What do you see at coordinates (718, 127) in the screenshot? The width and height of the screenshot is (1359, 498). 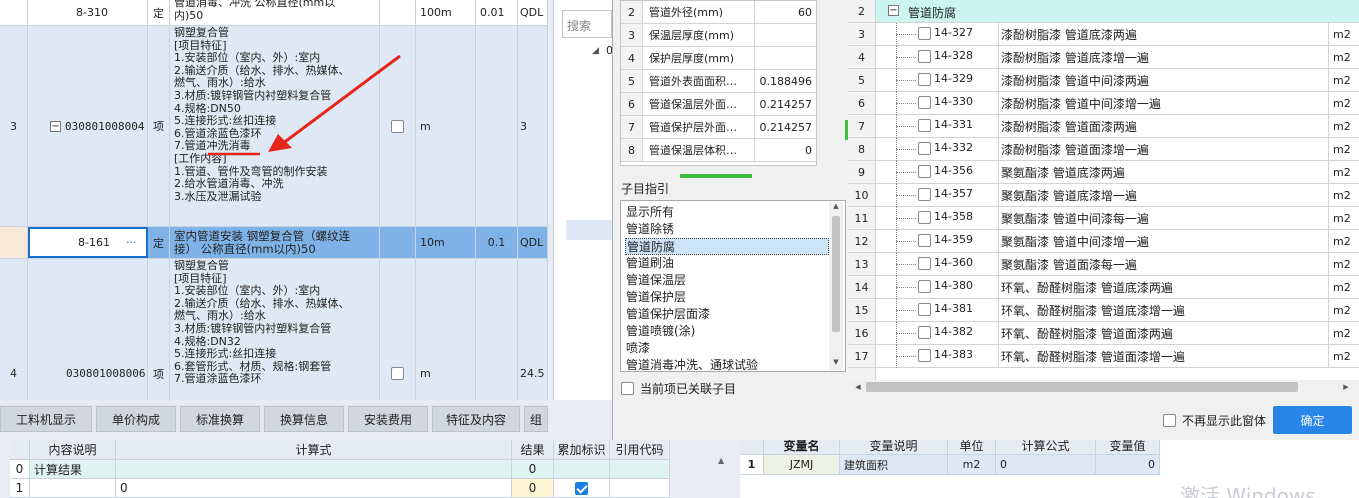 I see `param-row: 7 管道保护层外面… 0.214257` at bounding box center [718, 127].